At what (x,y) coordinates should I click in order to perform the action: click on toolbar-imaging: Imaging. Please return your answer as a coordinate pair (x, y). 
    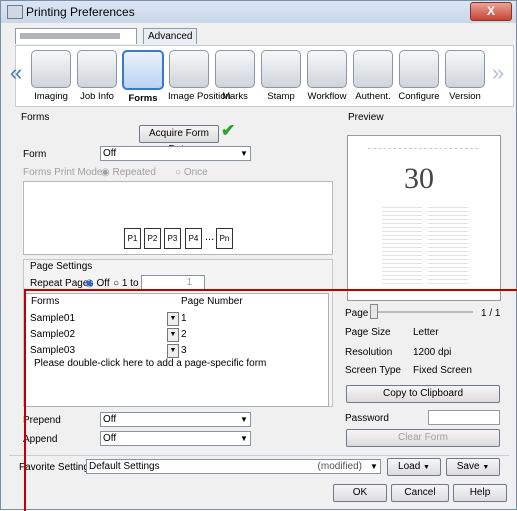
    Looking at the image, I should click on (51, 78).